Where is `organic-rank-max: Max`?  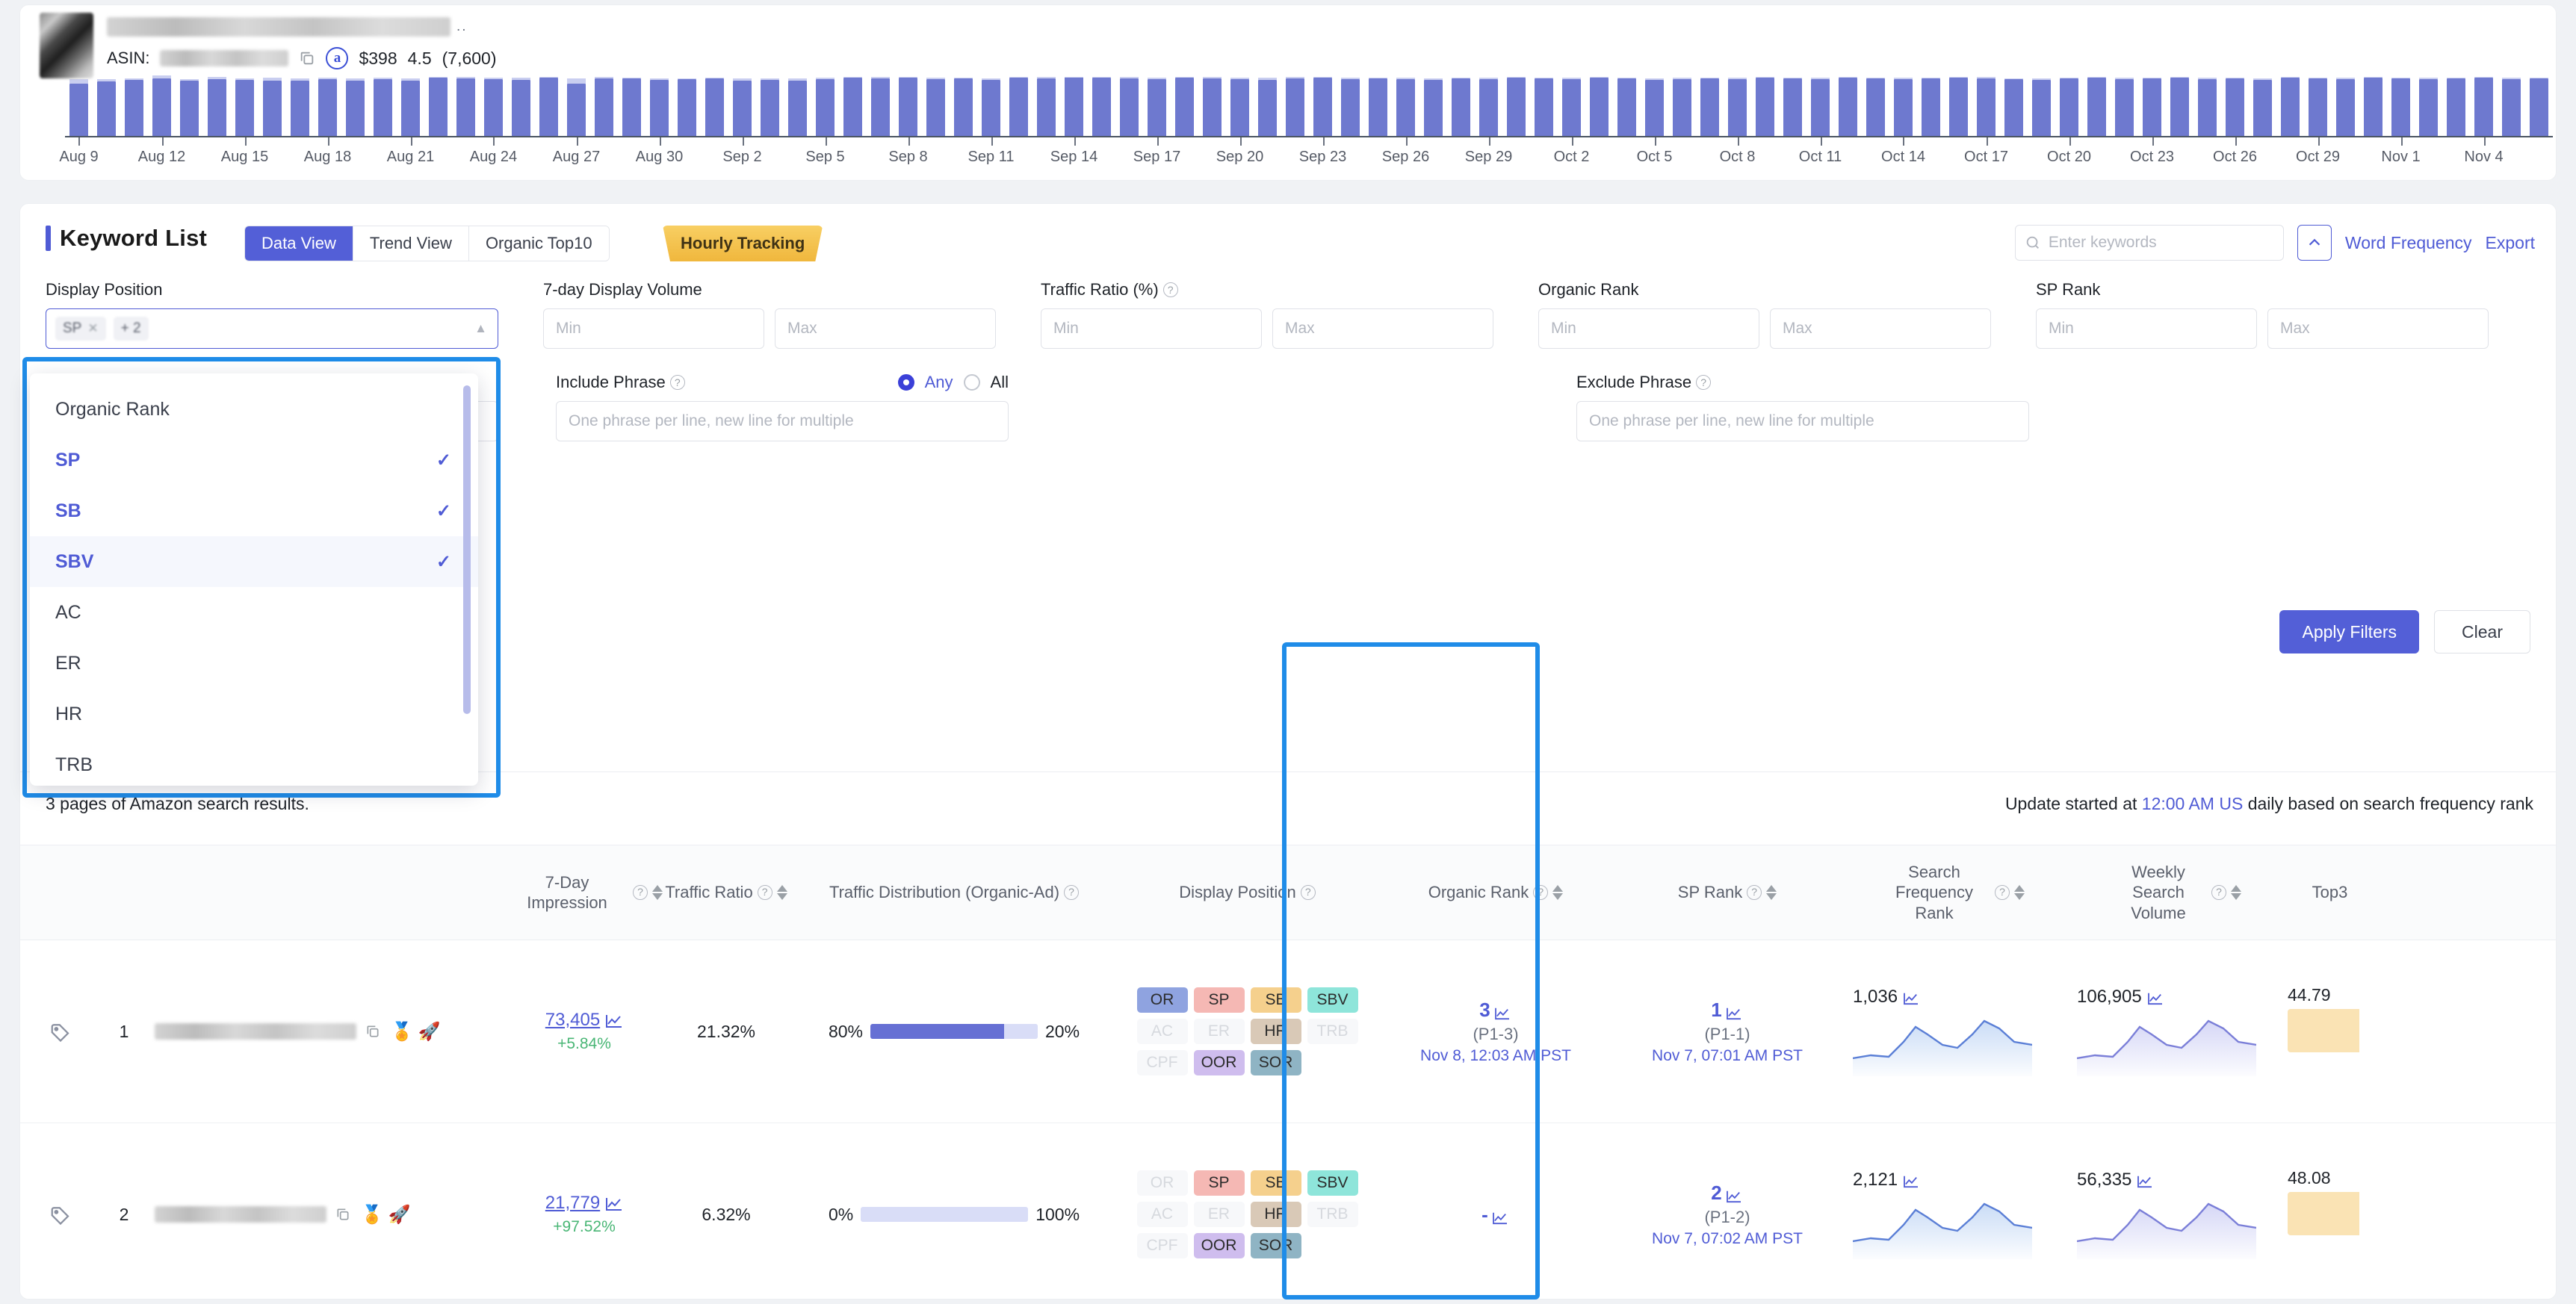
organic-rank-max: Max is located at coordinates (1880, 328).